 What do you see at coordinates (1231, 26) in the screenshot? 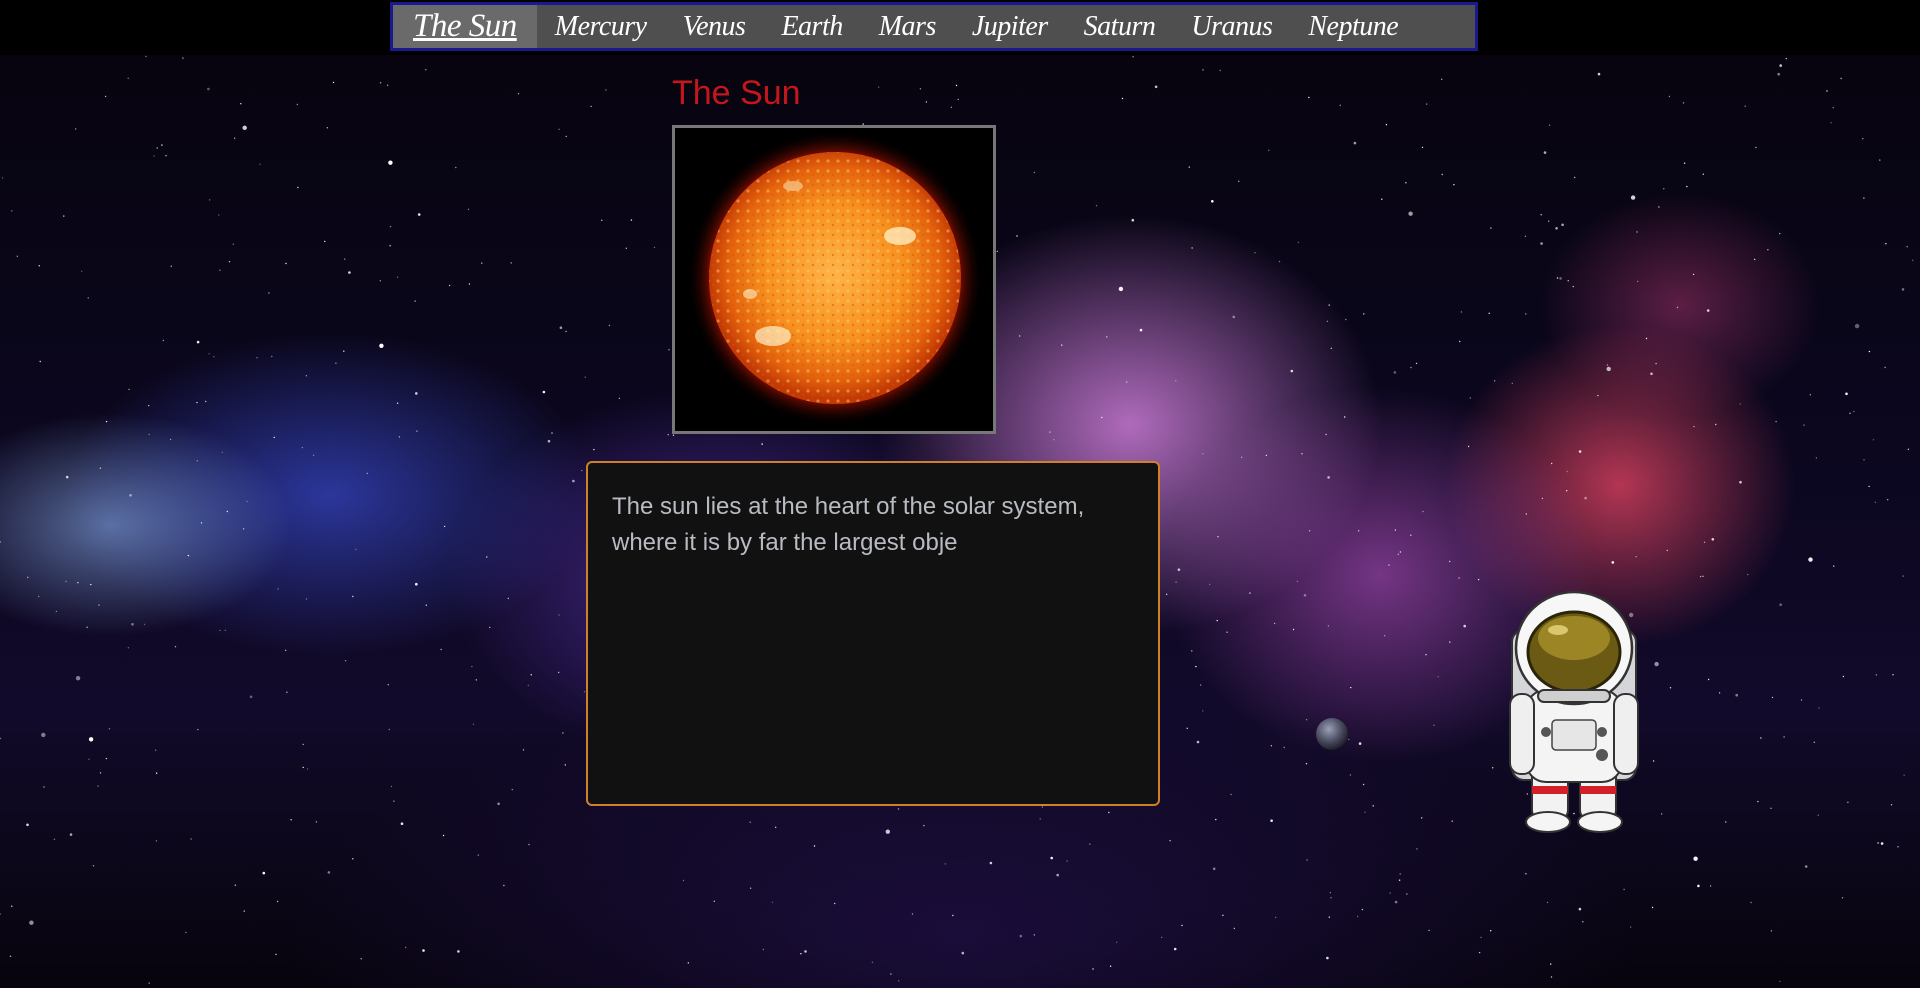
I see `nav-item-uranus: Uranus` at bounding box center [1231, 26].